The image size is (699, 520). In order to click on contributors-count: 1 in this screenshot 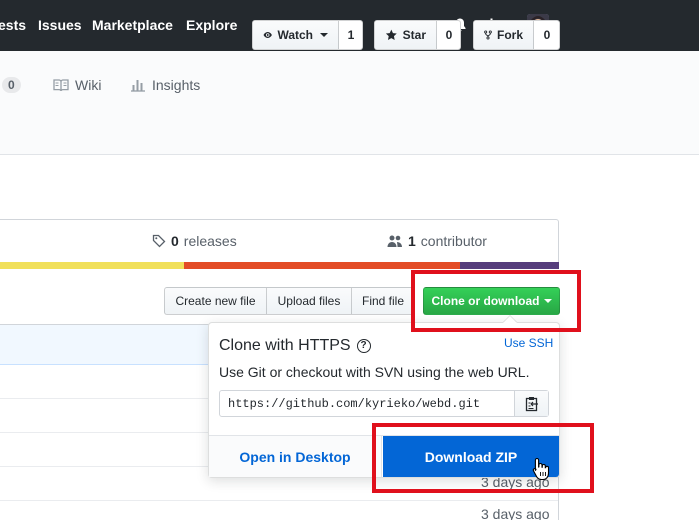, I will do `click(412, 241)`.